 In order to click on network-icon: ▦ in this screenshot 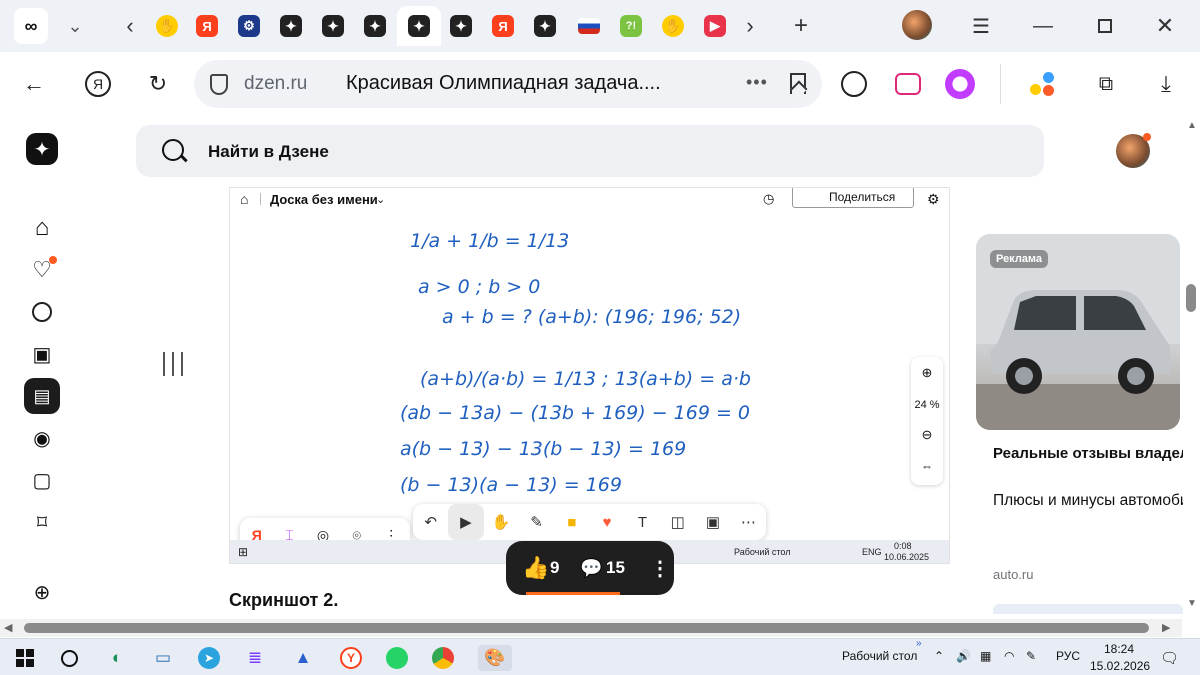, I will do `click(985, 656)`.